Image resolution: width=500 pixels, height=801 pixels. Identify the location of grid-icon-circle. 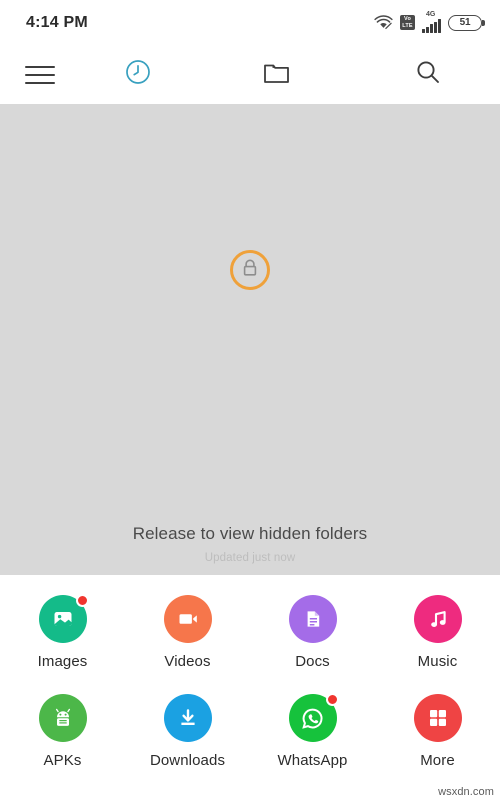
(437, 718).